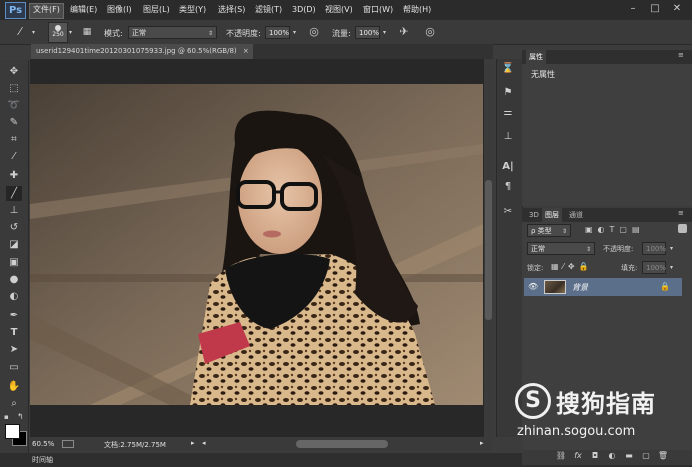 The height and width of the screenshot is (467, 692). I want to click on gradient-icon: ▣, so click(14, 262).